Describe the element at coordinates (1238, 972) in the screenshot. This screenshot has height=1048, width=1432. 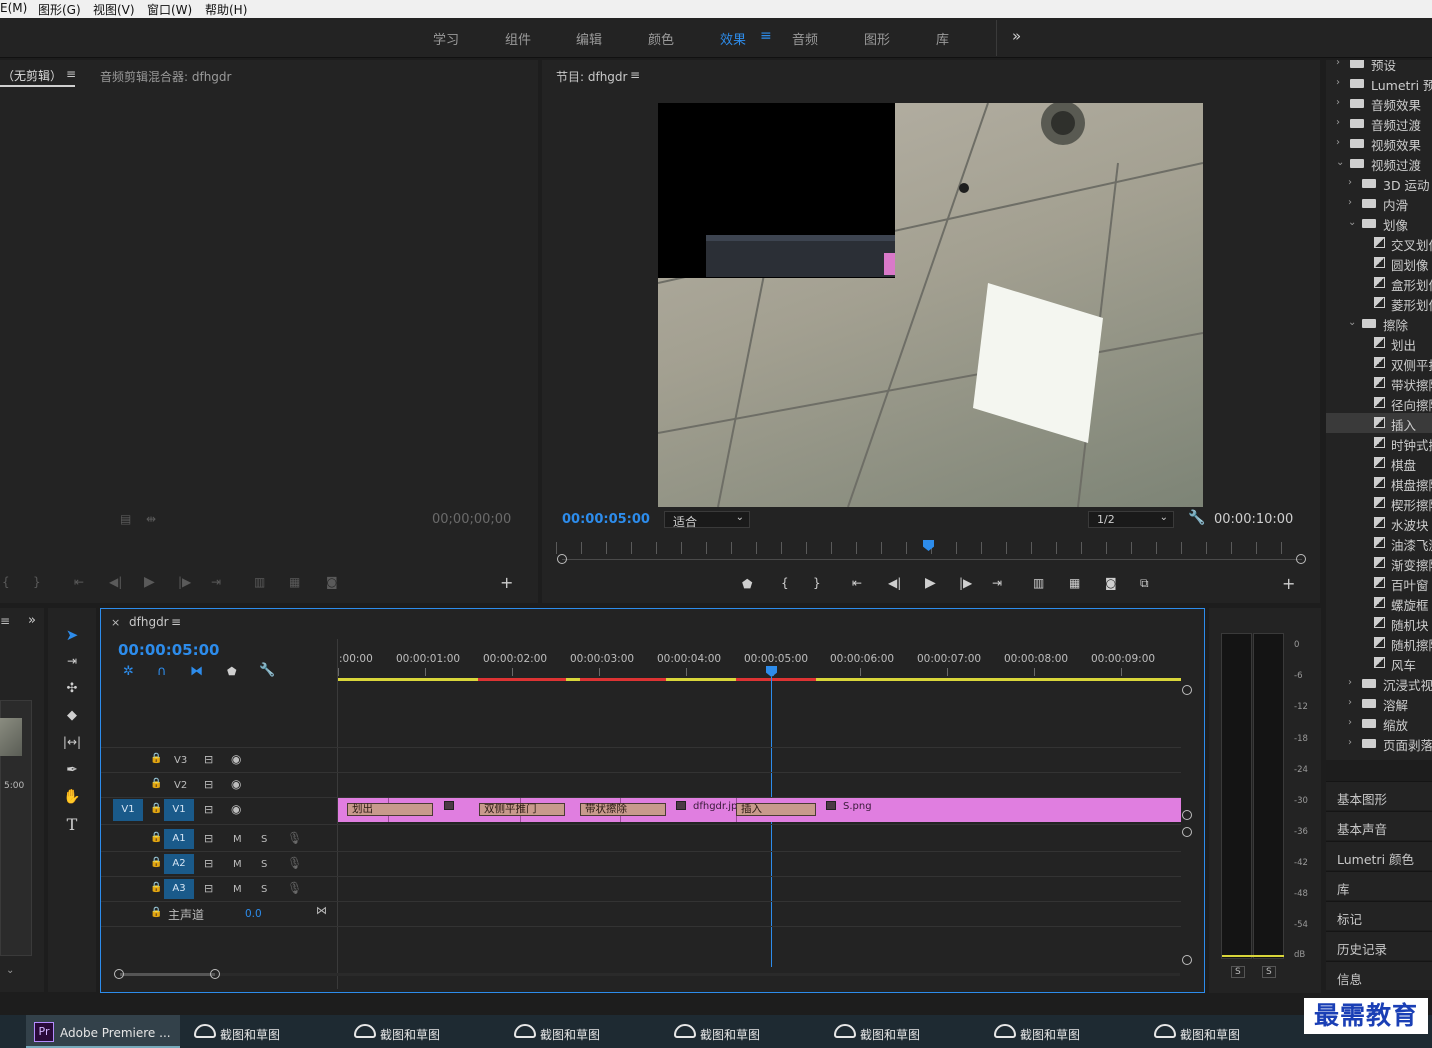
I see `solo-left-button: S` at that location.